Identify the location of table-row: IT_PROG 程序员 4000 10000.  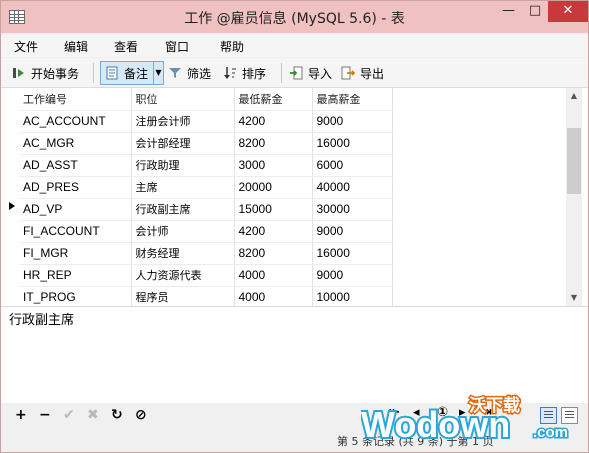
(206, 296).